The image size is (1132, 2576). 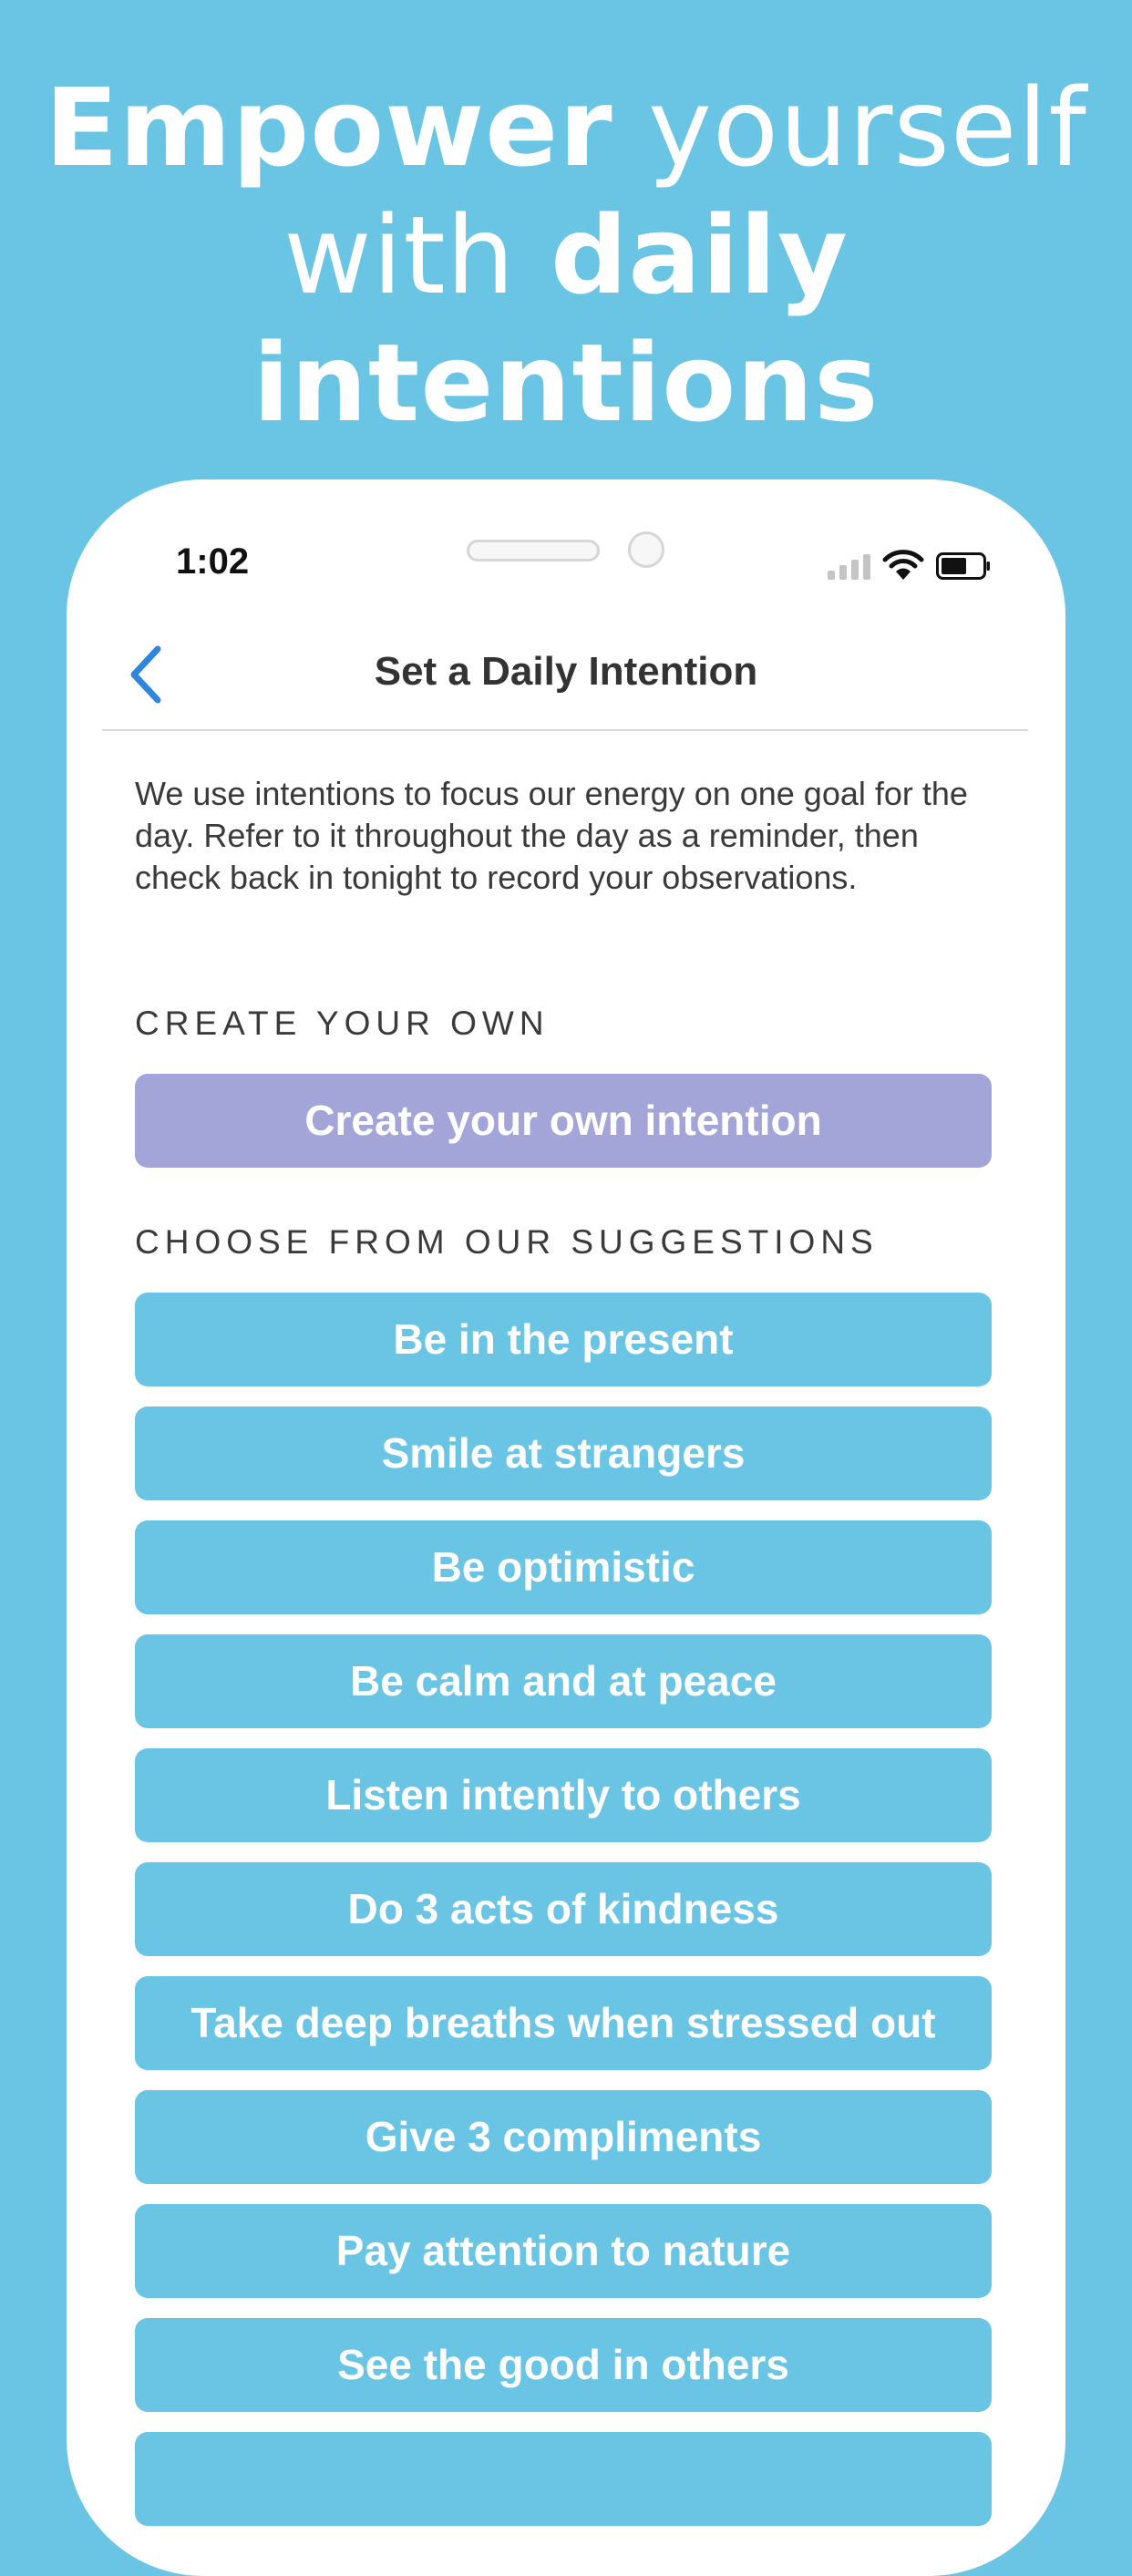 I want to click on create-section-label: CREATE YOUR OWN, so click(x=343, y=1023).